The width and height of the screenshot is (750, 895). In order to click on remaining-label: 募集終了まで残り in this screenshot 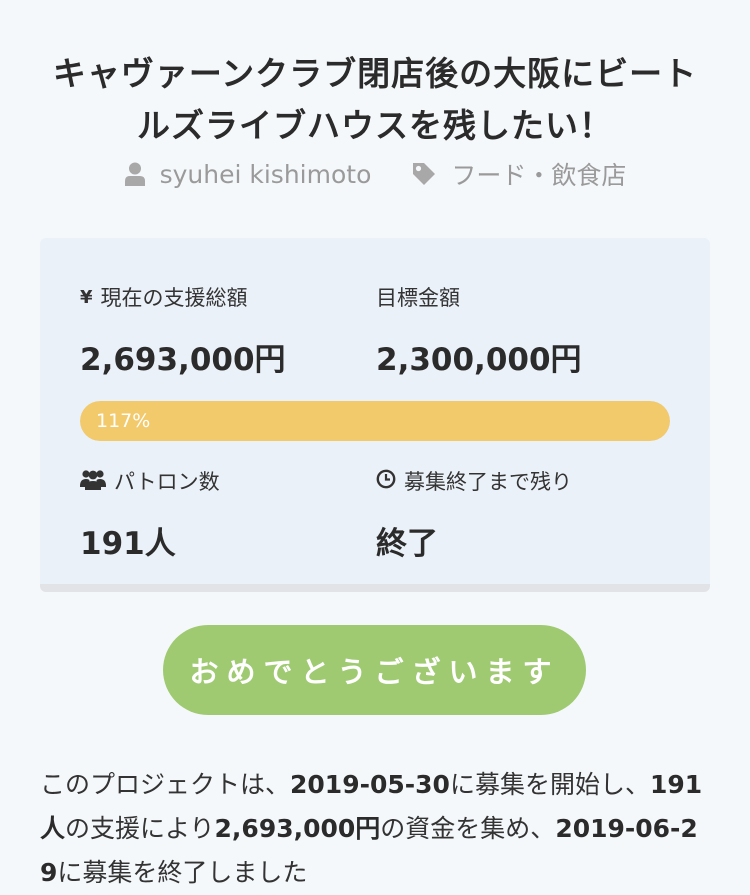, I will do `click(488, 482)`.